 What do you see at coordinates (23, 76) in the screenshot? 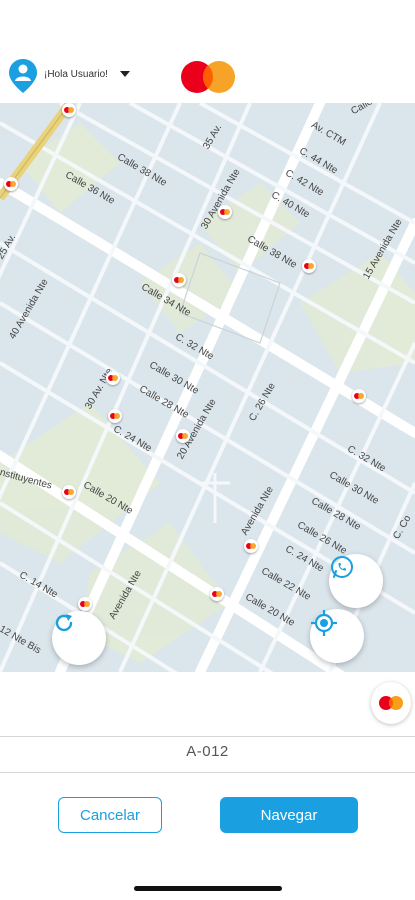
I see `user-pin-icon` at bounding box center [23, 76].